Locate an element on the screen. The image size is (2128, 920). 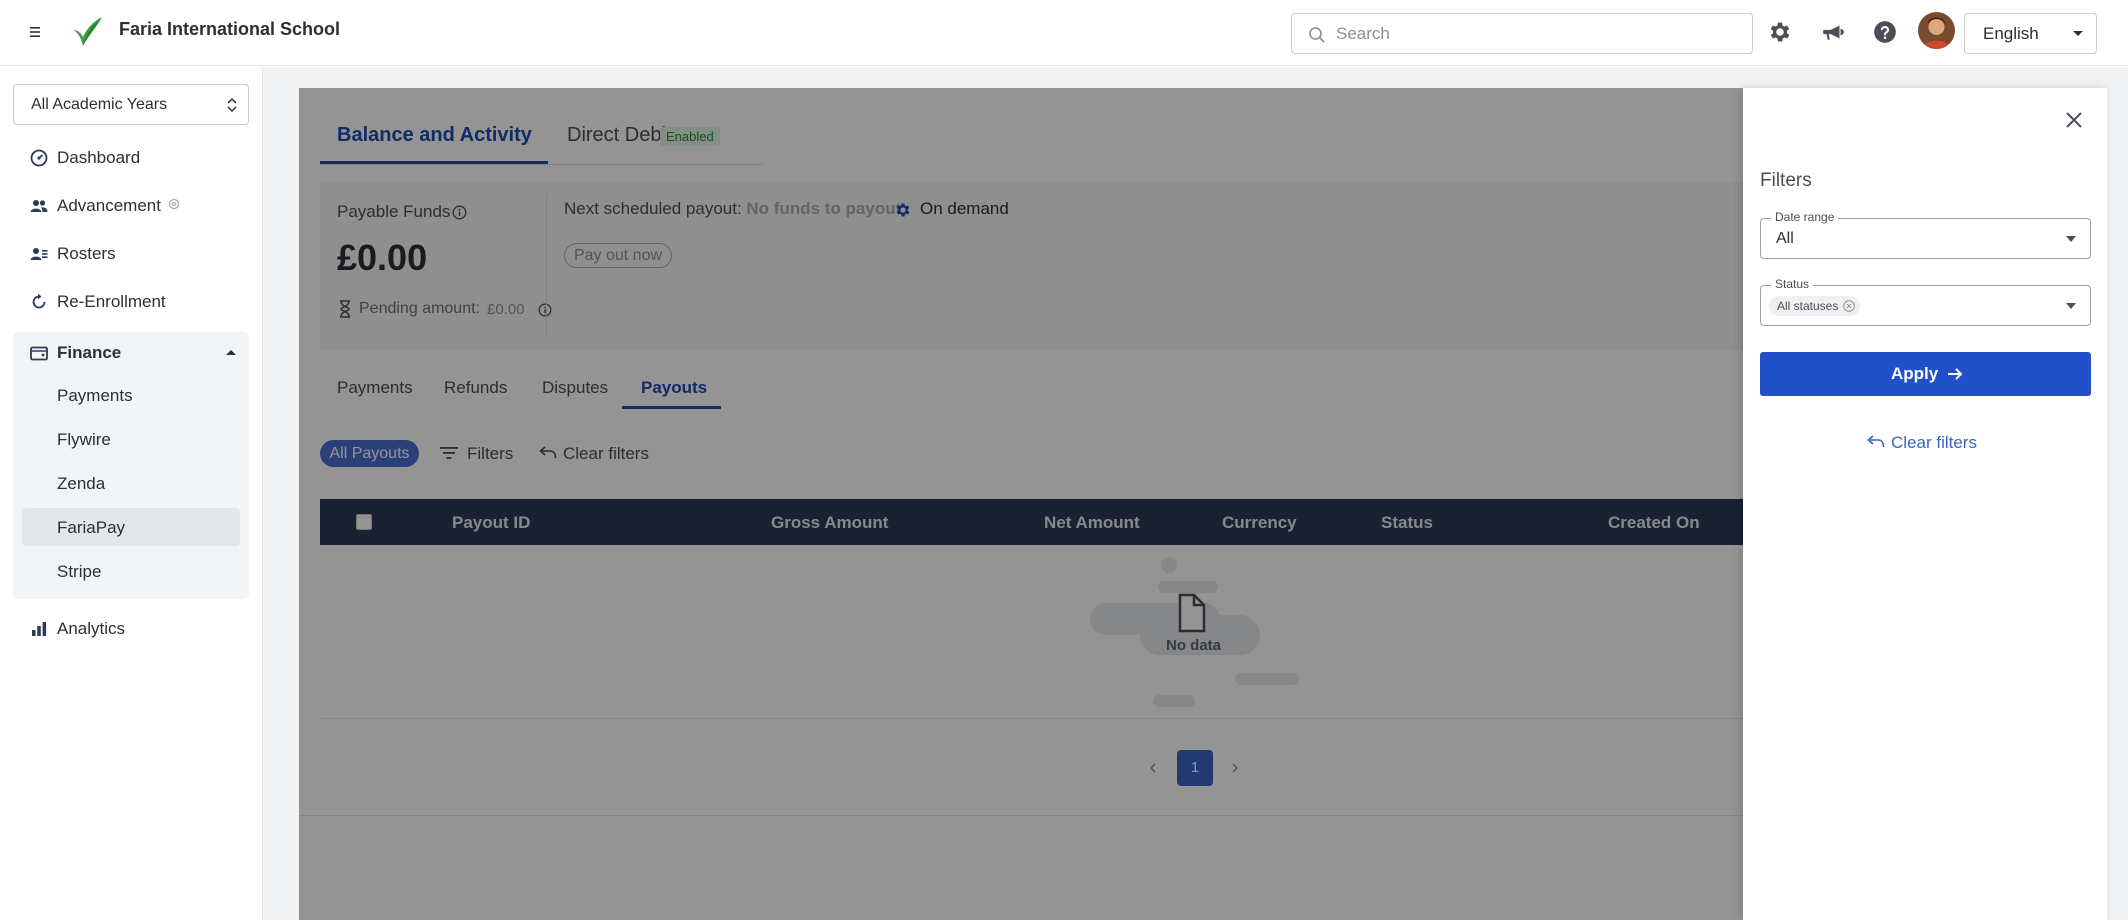
status-chip-label: All statuses is located at coordinates (1808, 306).